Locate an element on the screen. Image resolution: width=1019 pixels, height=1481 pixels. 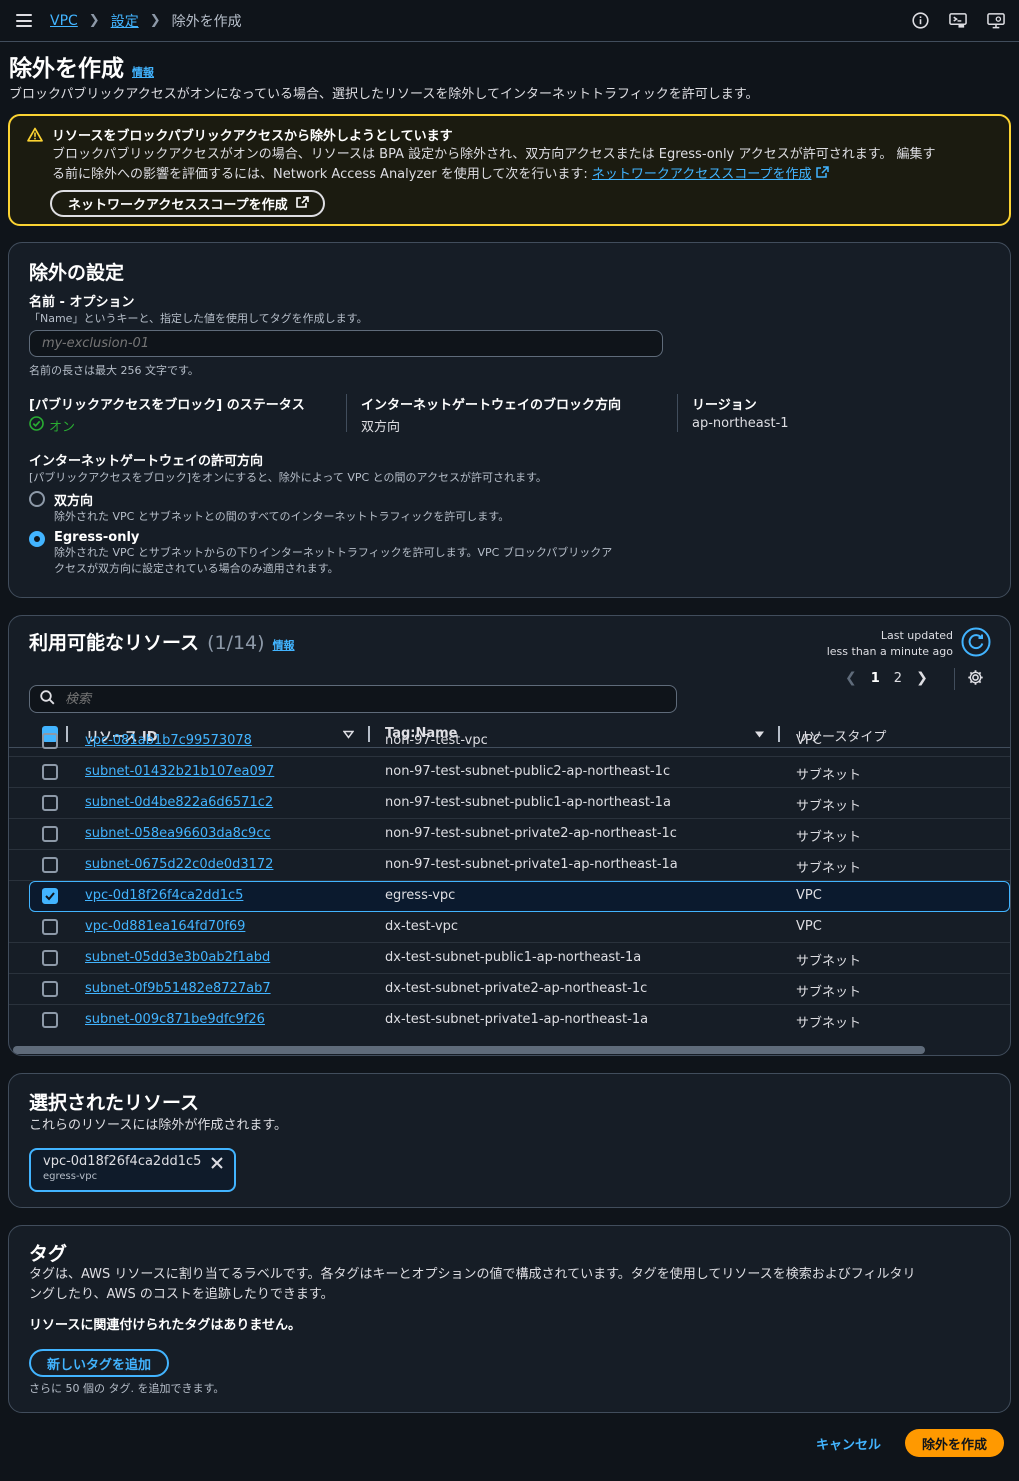
cancel-button: キャンセル is located at coordinates (848, 1443).